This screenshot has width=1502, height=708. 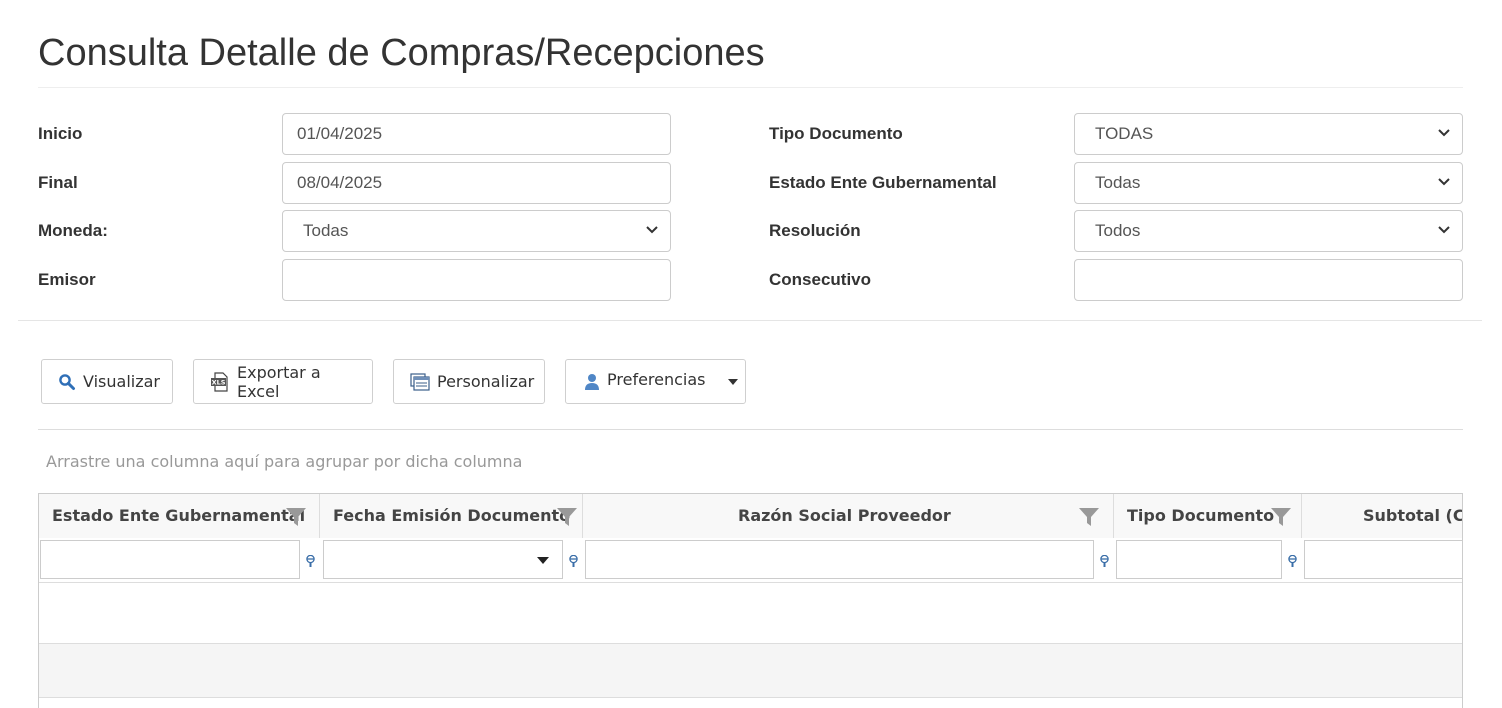 I want to click on column-header-label: Tipo Documento, so click(x=1201, y=515).